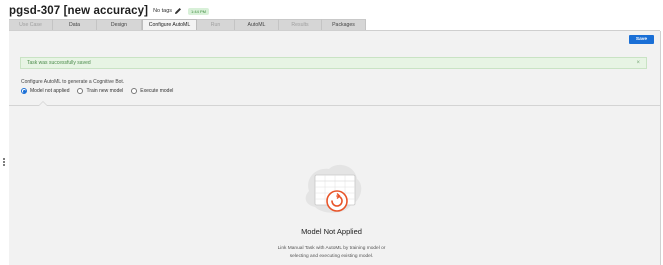  What do you see at coordinates (332, 189) in the screenshot?
I see `model-not-applied-illustration` at bounding box center [332, 189].